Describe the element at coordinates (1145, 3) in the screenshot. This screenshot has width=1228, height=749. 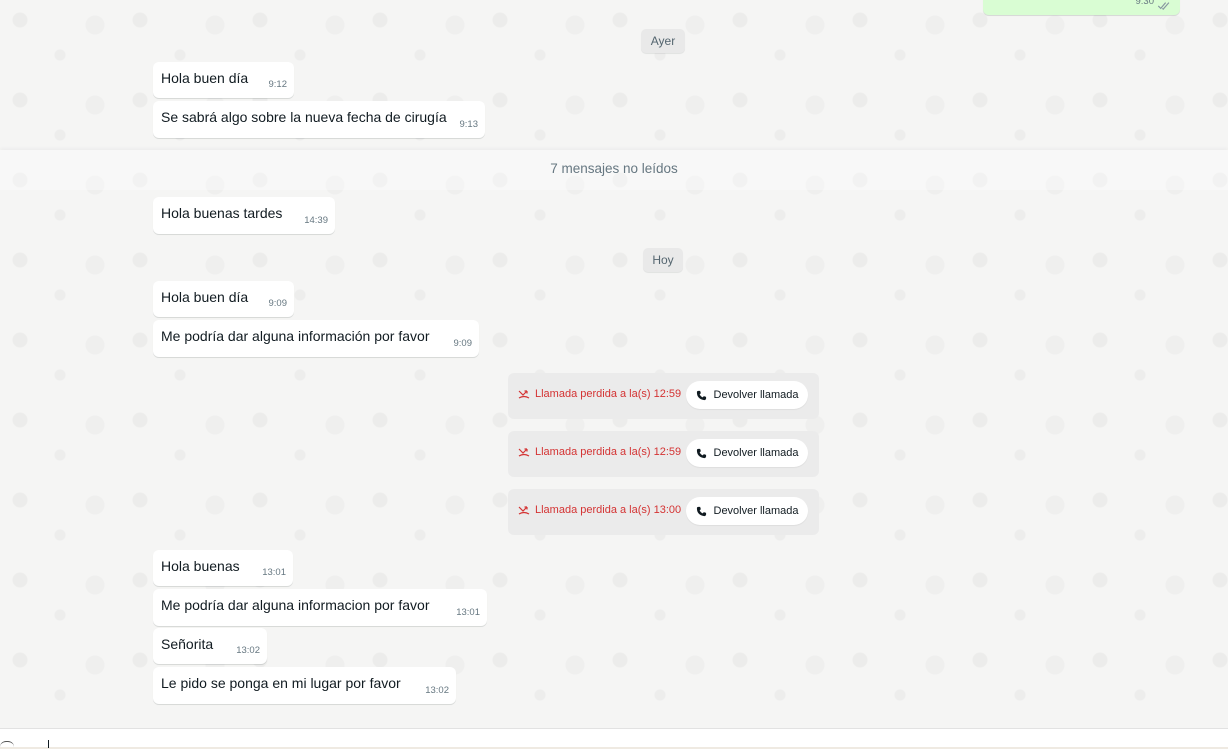
I see `message-time: 9:30` at that location.